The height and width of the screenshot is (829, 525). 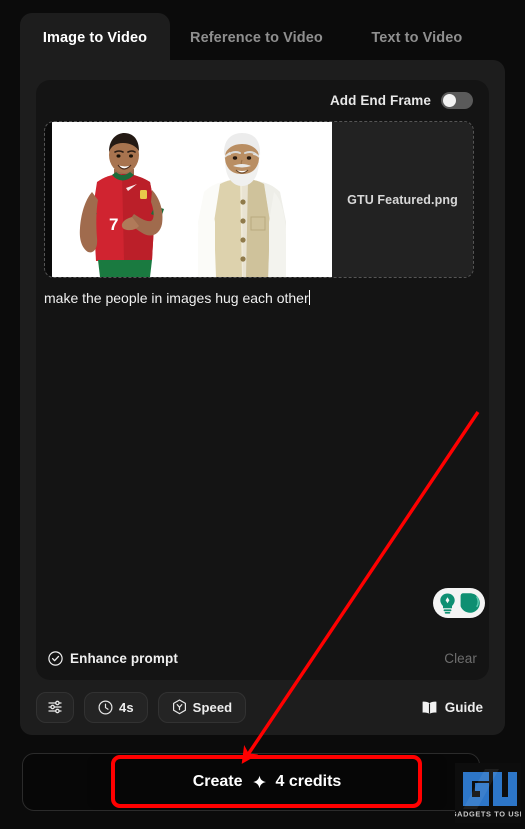 I want to click on speed-button: Speed, so click(x=202, y=707).